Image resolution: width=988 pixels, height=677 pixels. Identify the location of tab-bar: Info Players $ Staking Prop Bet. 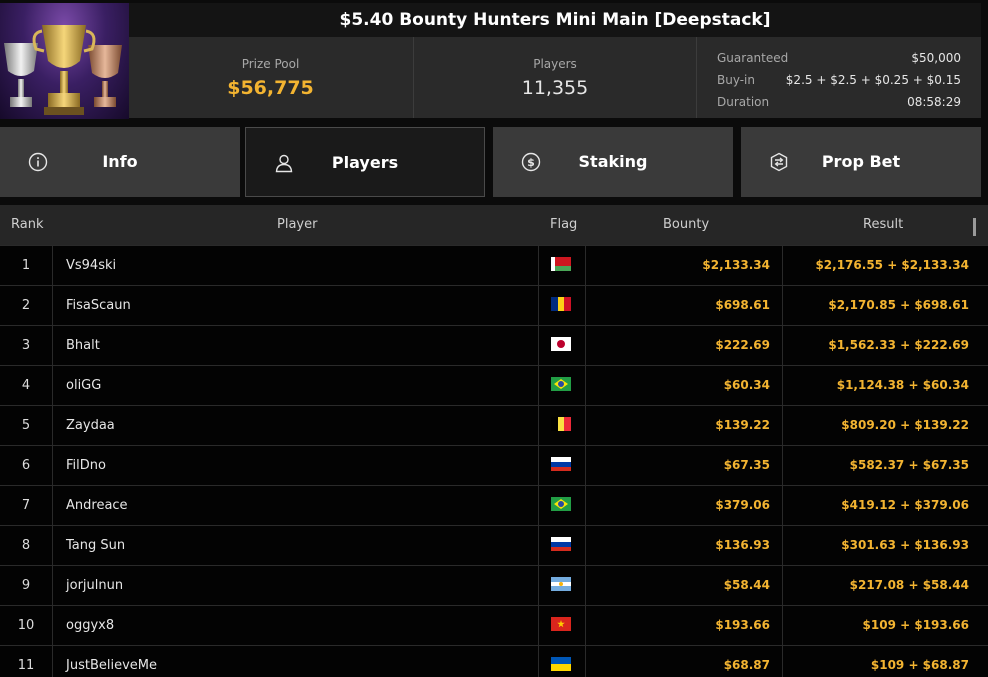
(494, 162).